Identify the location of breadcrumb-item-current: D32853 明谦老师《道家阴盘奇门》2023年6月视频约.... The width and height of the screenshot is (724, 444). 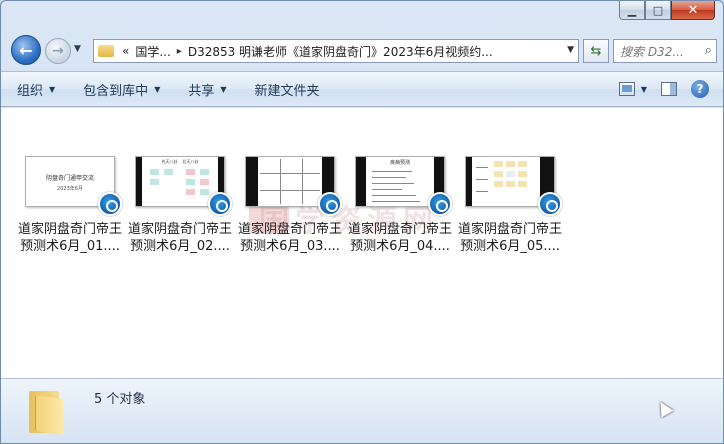
(340, 51).